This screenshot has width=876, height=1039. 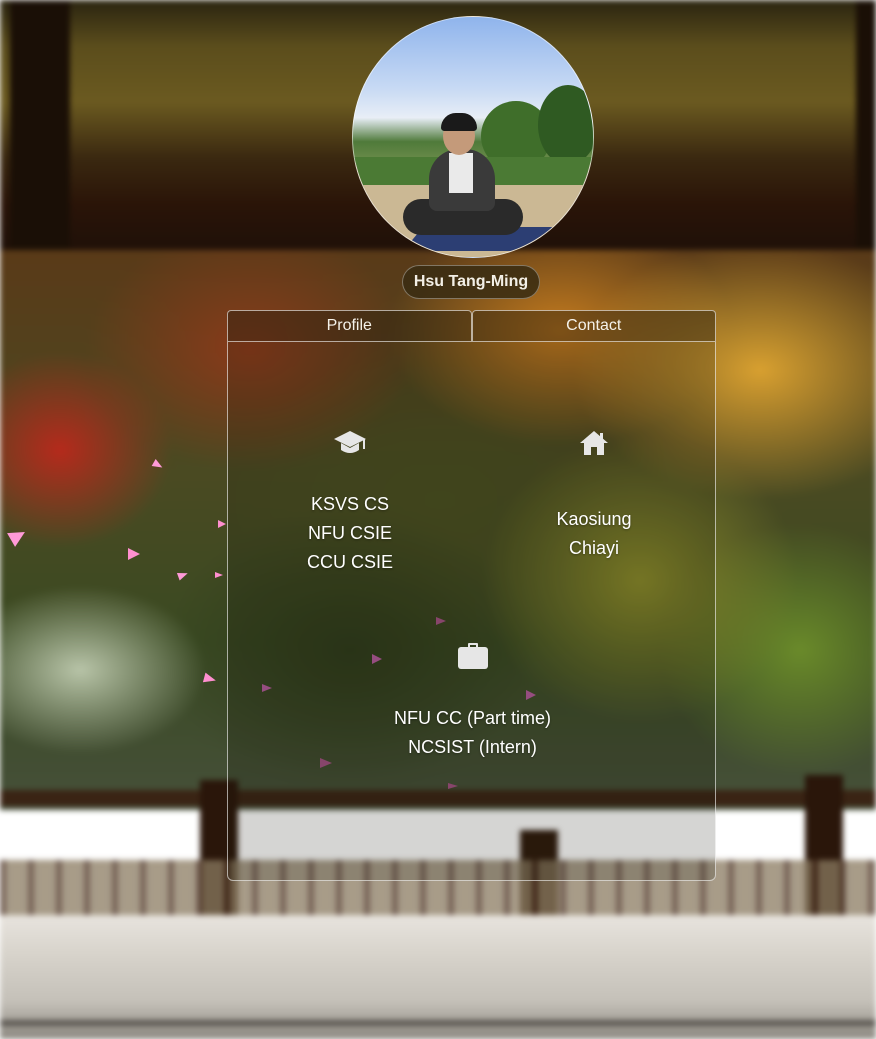 What do you see at coordinates (349, 326) in the screenshot?
I see `tab-profile: Profile` at bounding box center [349, 326].